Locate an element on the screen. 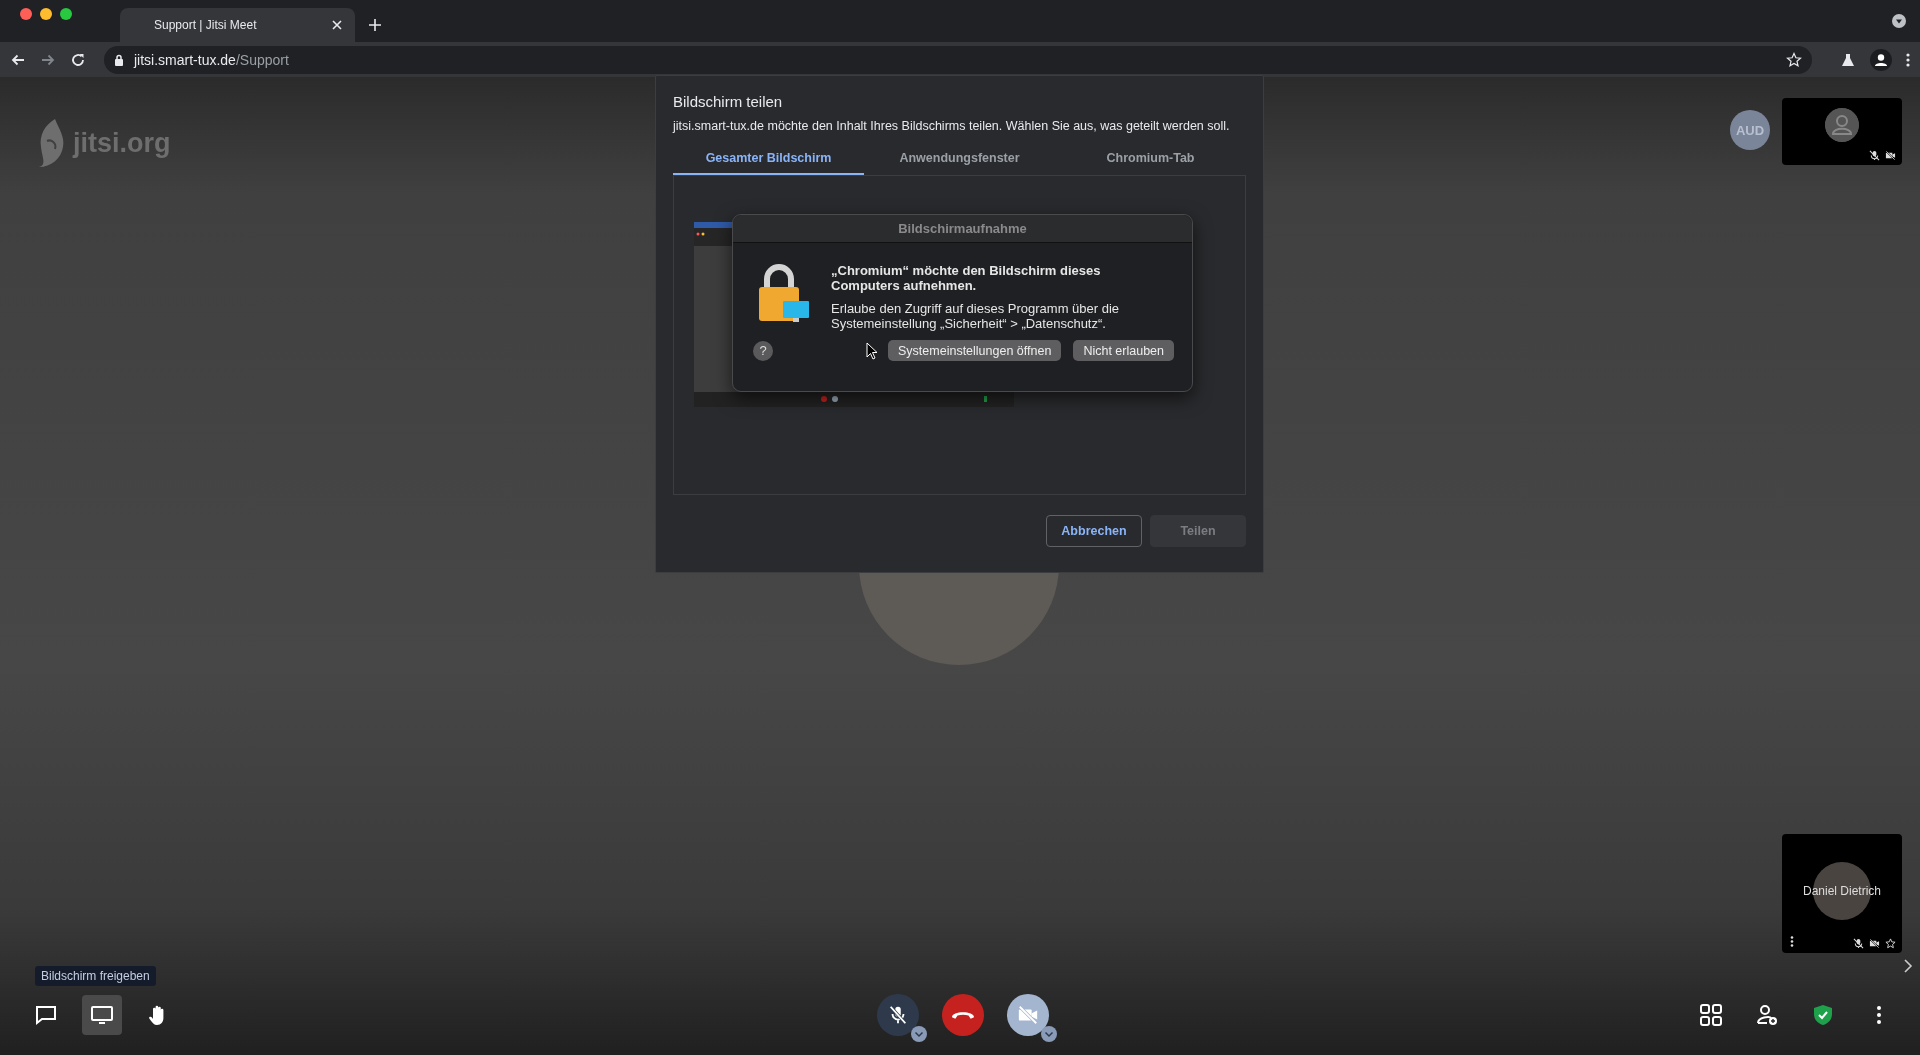  address-bar: jitsi.smart-tux.de/Support is located at coordinates (958, 59).